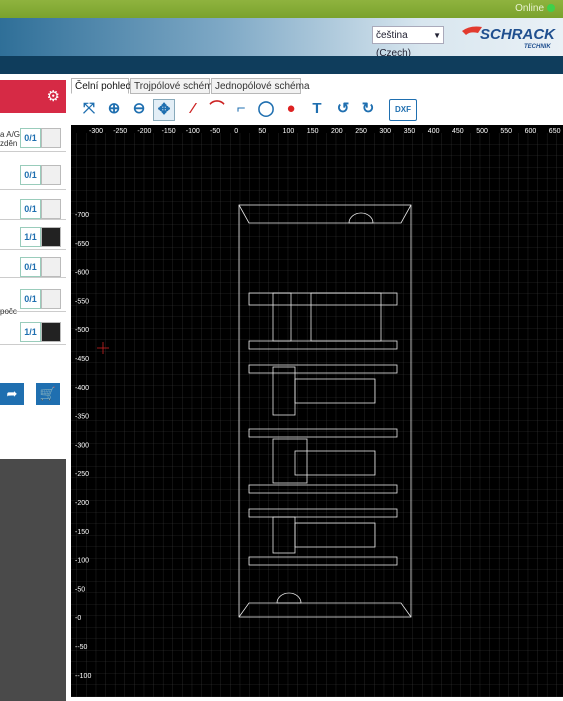  I want to click on list-item-label: počc, so click(8, 311).